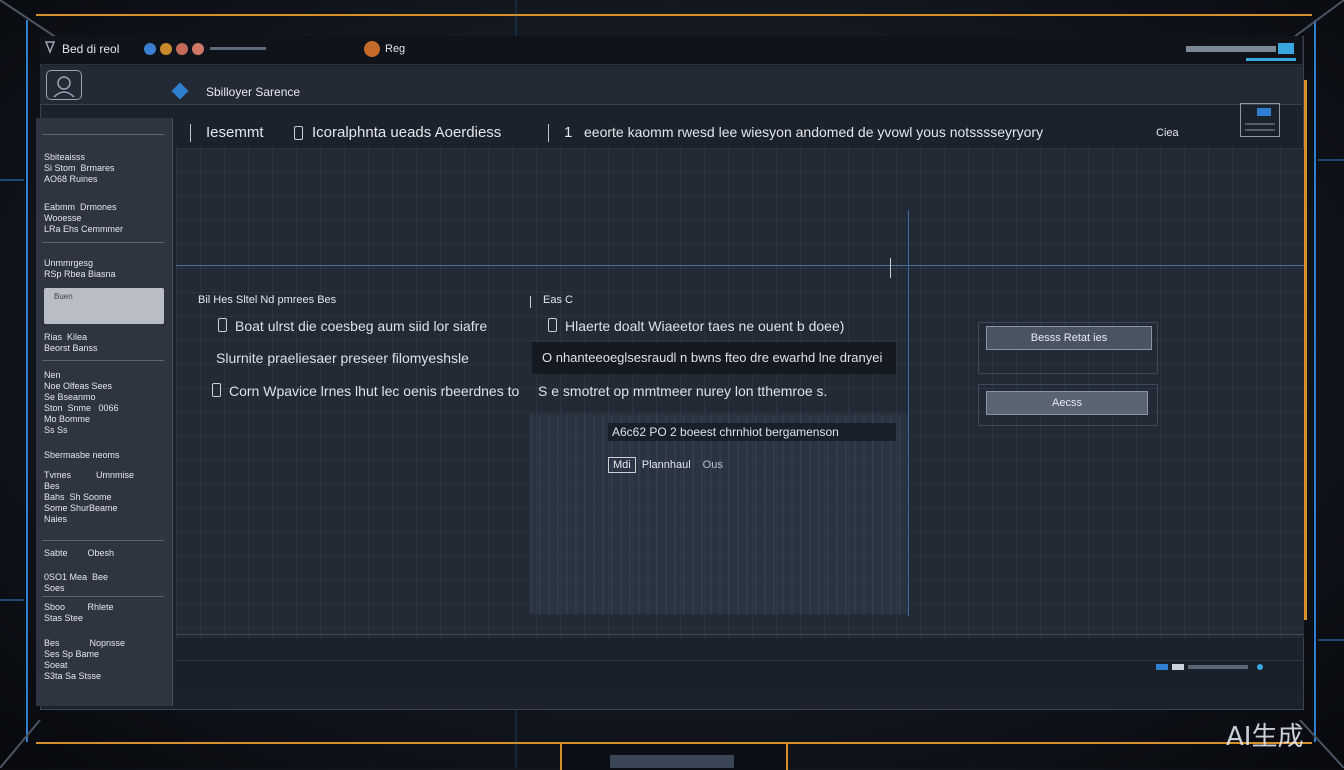 The width and height of the screenshot is (1344, 770). Describe the element at coordinates (739, 675) in the screenshot. I see `status-bar` at that location.